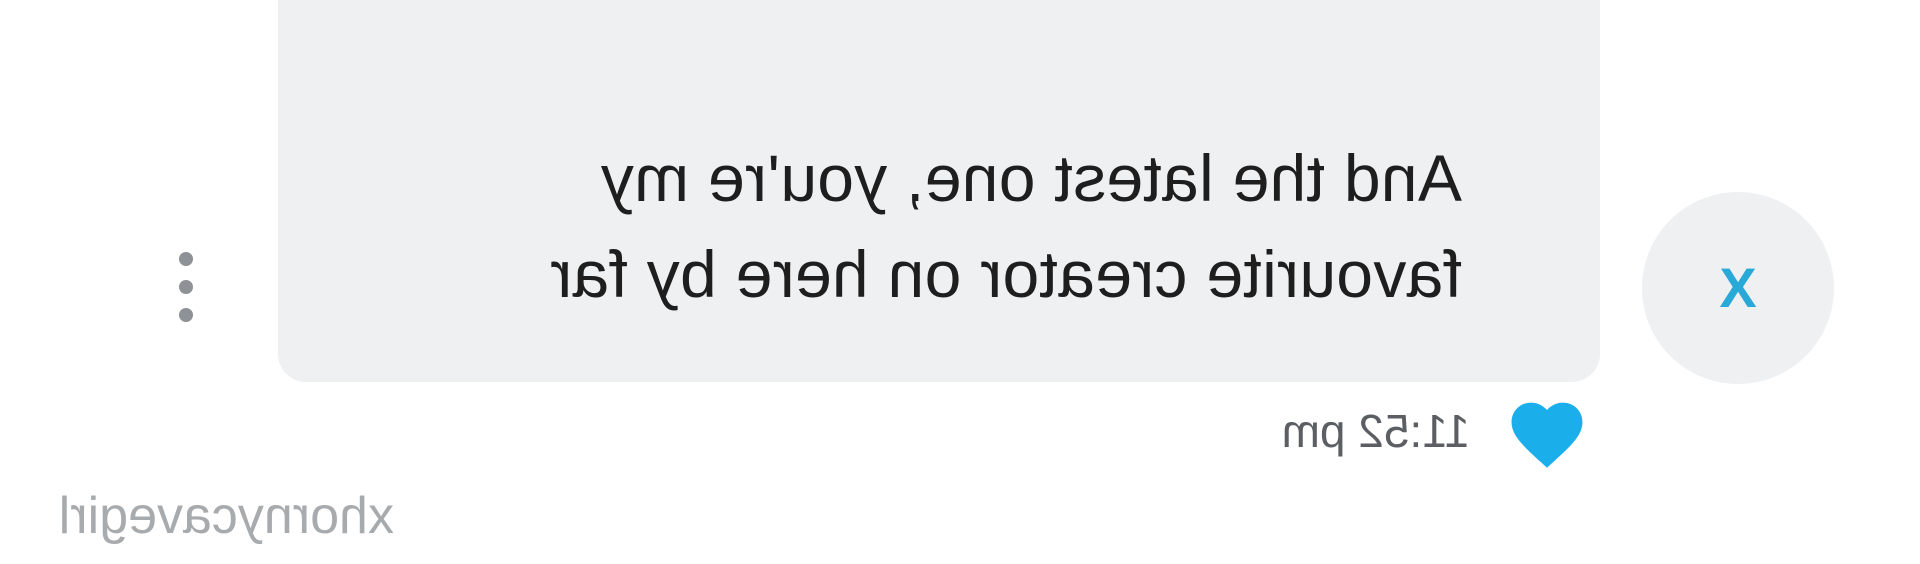 Image resolution: width=1920 pixels, height=564 pixels. I want to click on message-meta: 11:52 pm, so click(1436, 431).